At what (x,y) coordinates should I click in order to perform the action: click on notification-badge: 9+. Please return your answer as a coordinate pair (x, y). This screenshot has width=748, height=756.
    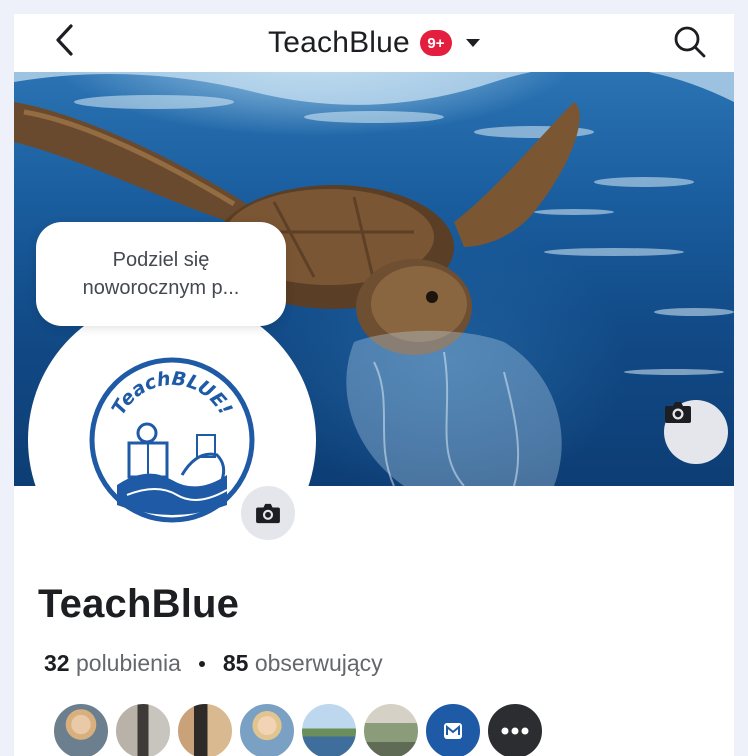
    Looking at the image, I should click on (435, 43).